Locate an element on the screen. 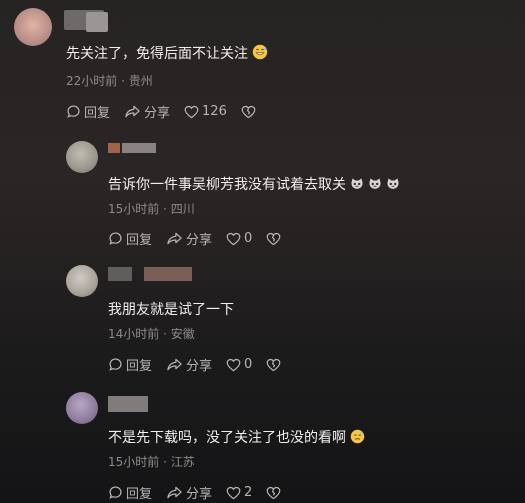 The width and height of the screenshot is (525, 503). comment-text: 不是先下载吗，没了关注了也没的看啊 is located at coordinates (236, 437).